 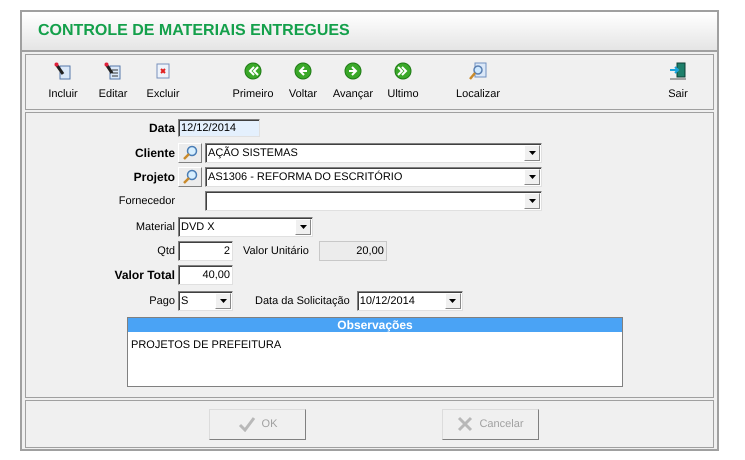 What do you see at coordinates (163, 71) in the screenshot?
I see `delete-document-icon` at bounding box center [163, 71].